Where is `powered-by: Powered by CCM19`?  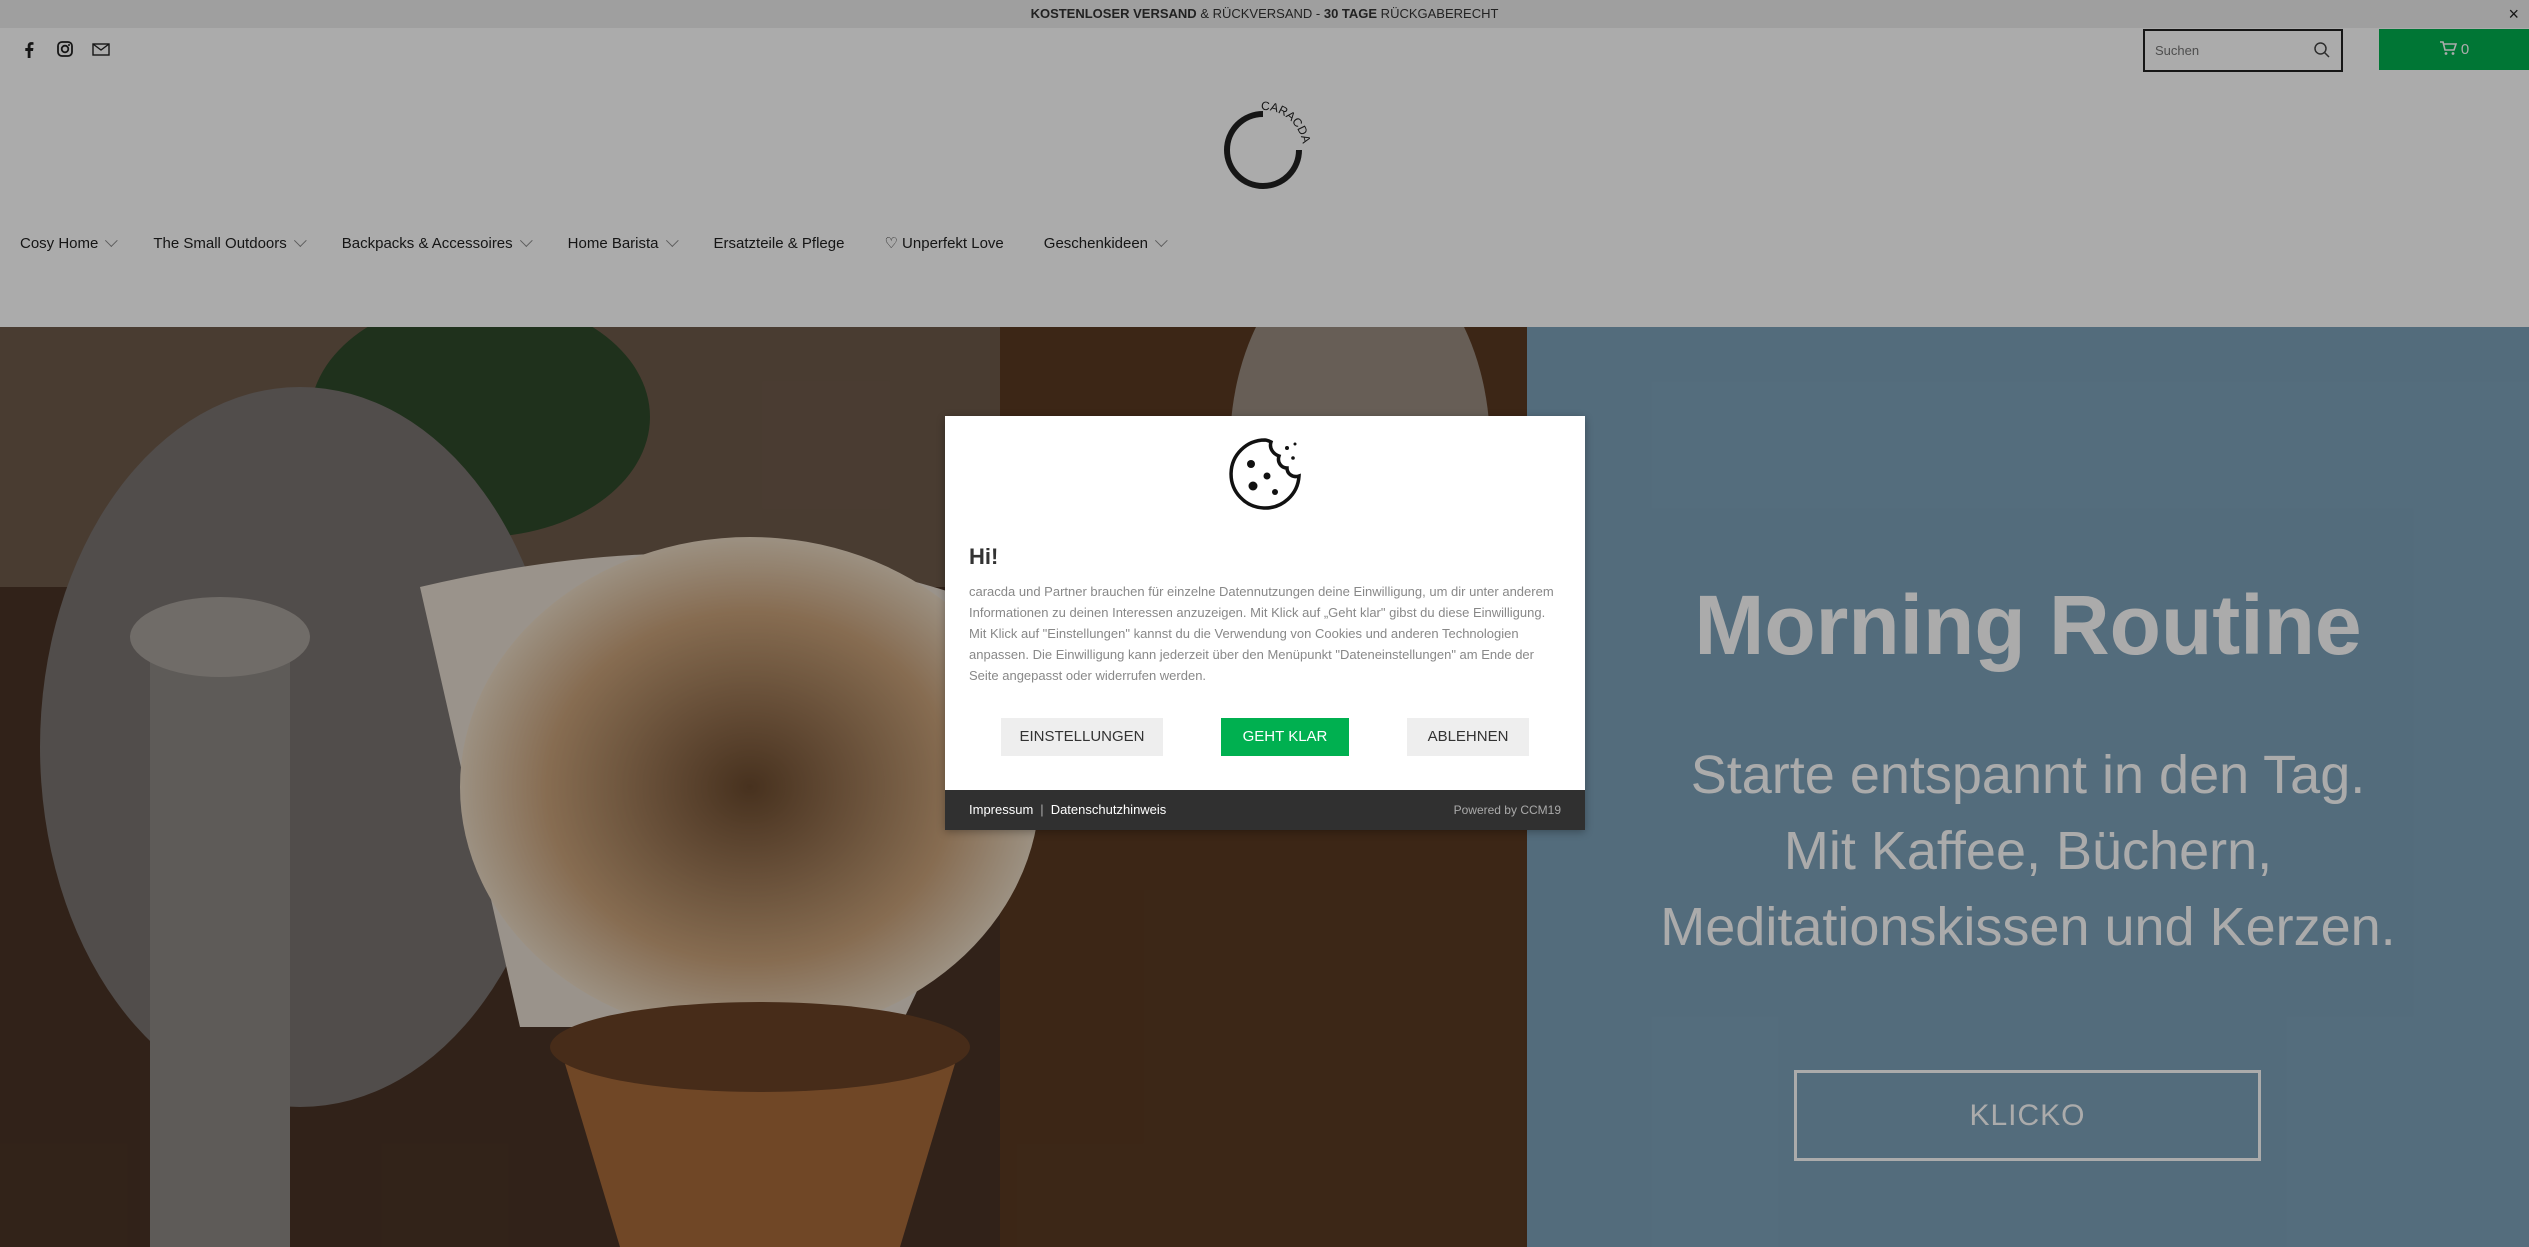 powered-by: Powered by CCM19 is located at coordinates (1507, 810).